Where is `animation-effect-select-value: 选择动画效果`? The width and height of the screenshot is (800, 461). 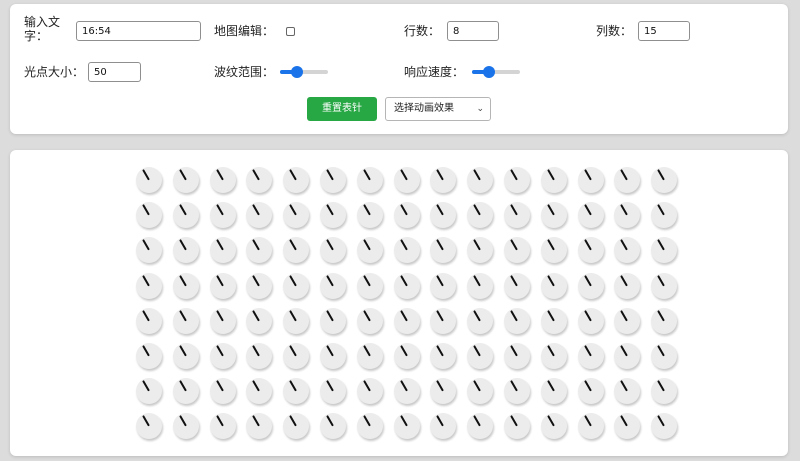
animation-effect-select-value: 选择动画效果 is located at coordinates (424, 108).